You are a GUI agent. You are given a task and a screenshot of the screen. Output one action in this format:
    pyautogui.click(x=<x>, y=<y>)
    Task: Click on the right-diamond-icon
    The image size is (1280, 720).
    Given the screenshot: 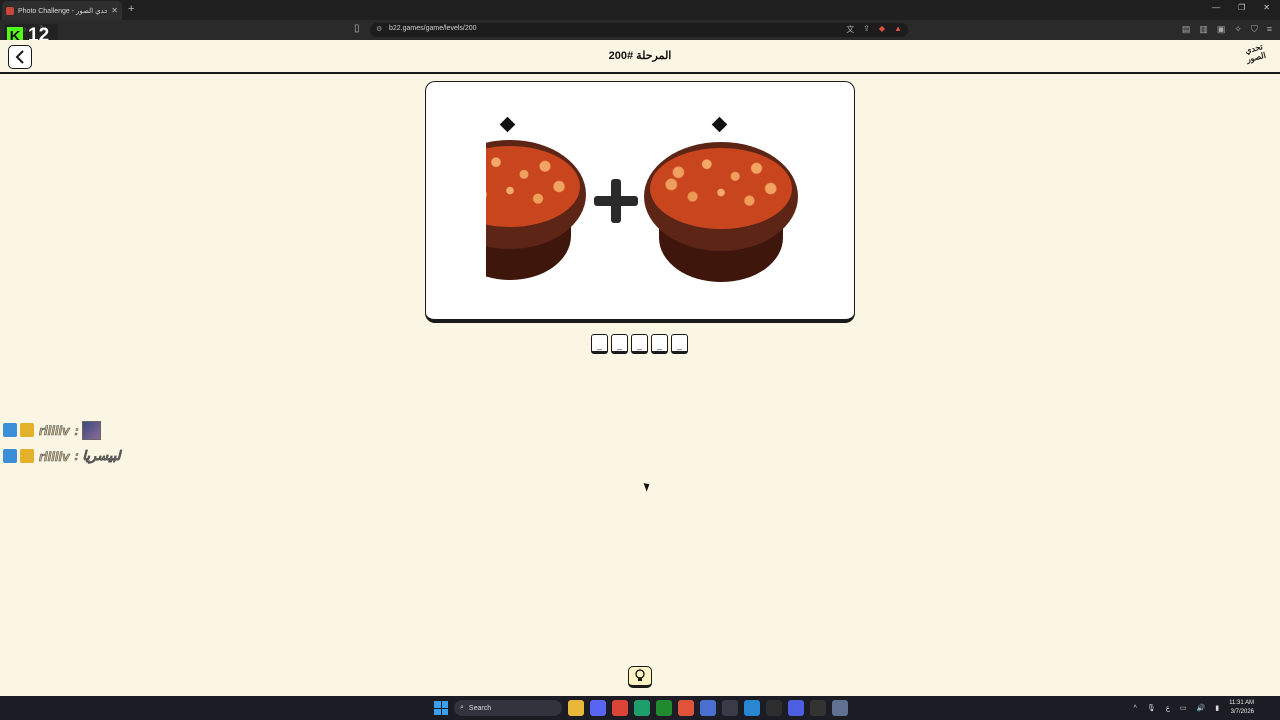 What is the action you would take?
    pyautogui.click(x=719, y=124)
    